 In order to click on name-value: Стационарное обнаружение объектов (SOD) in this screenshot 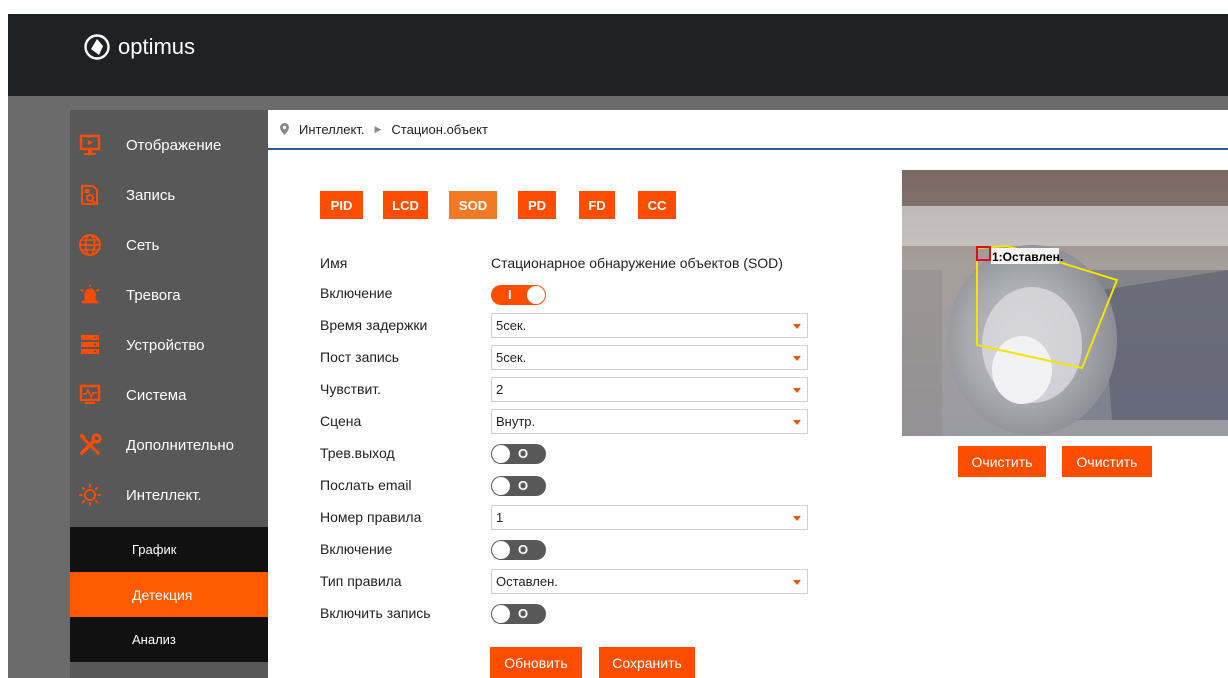, I will do `click(637, 263)`.